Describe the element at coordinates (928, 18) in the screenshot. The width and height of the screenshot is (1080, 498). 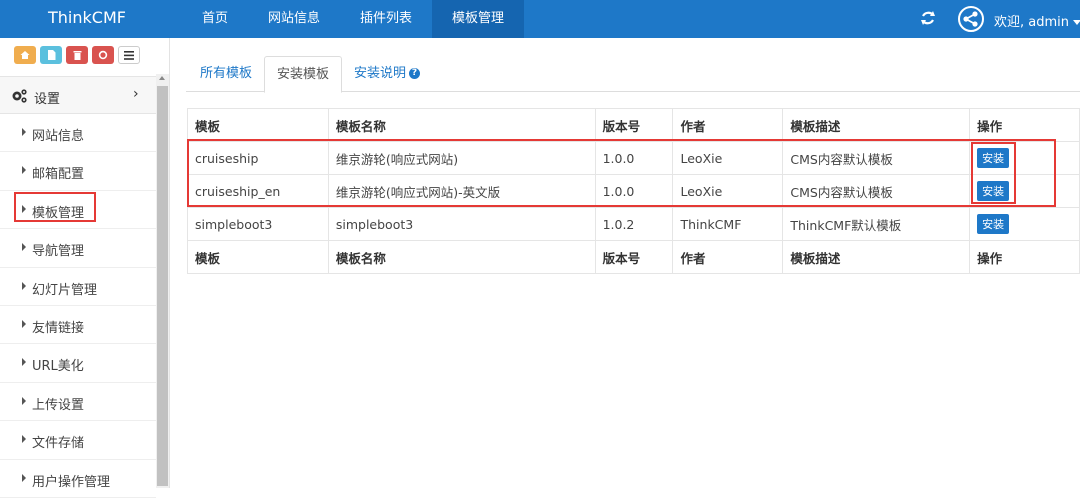
I see `refresh-icon` at that location.